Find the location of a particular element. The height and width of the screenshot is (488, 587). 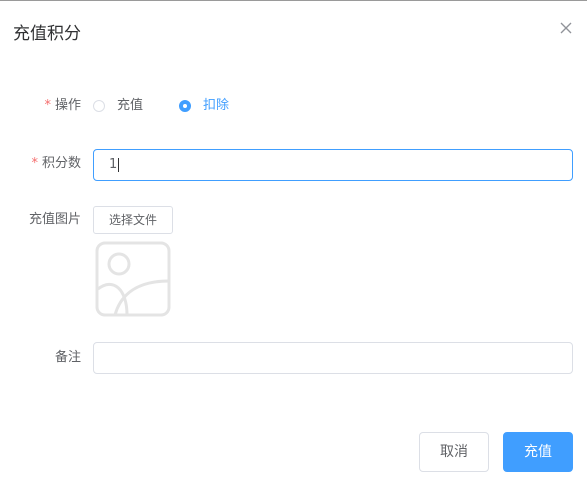

points-input: 1 is located at coordinates (333, 165).